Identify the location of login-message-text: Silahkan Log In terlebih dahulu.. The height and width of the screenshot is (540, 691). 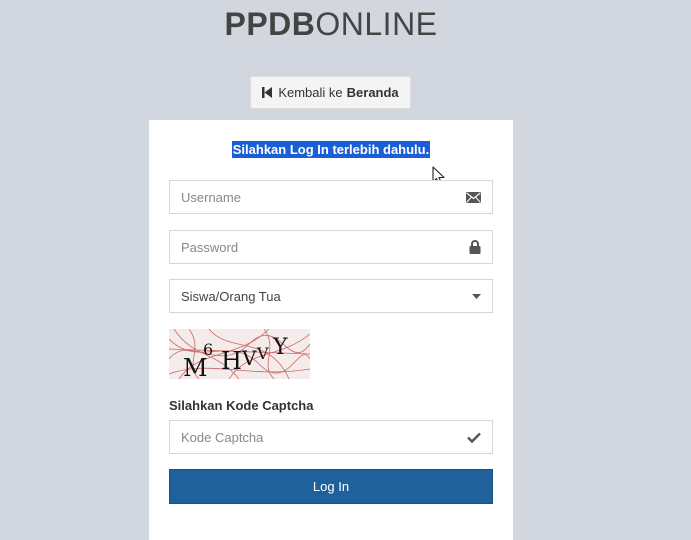
(331, 149).